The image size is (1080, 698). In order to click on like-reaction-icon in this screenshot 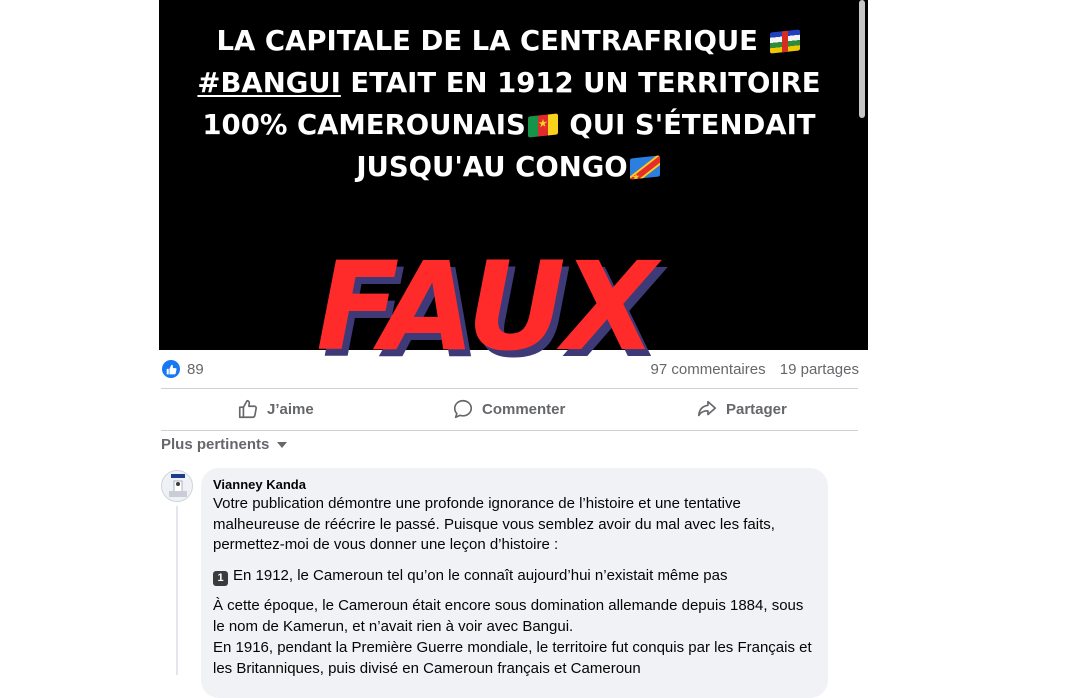, I will do `click(171, 369)`.